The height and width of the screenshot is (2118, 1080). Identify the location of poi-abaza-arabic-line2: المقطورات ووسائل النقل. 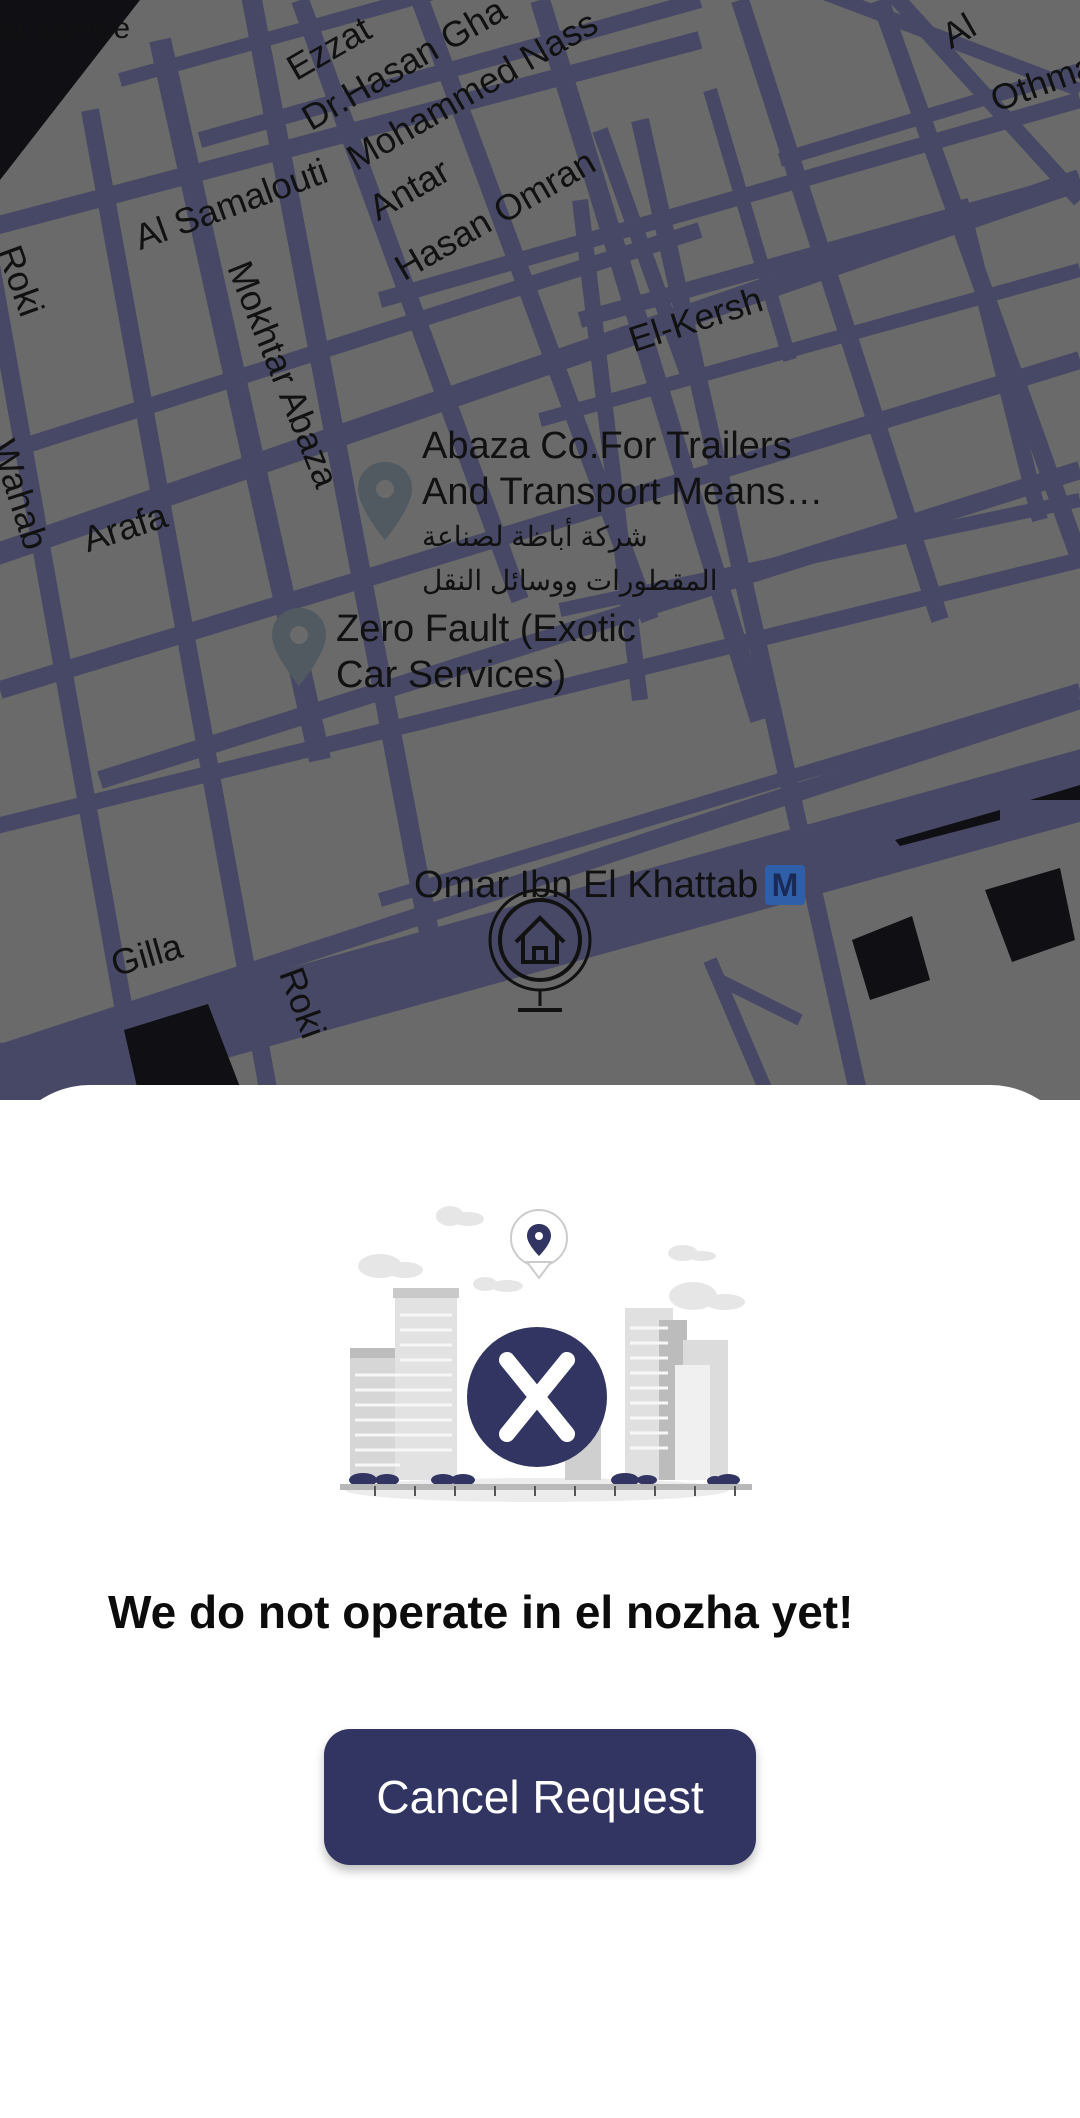
(570, 580).